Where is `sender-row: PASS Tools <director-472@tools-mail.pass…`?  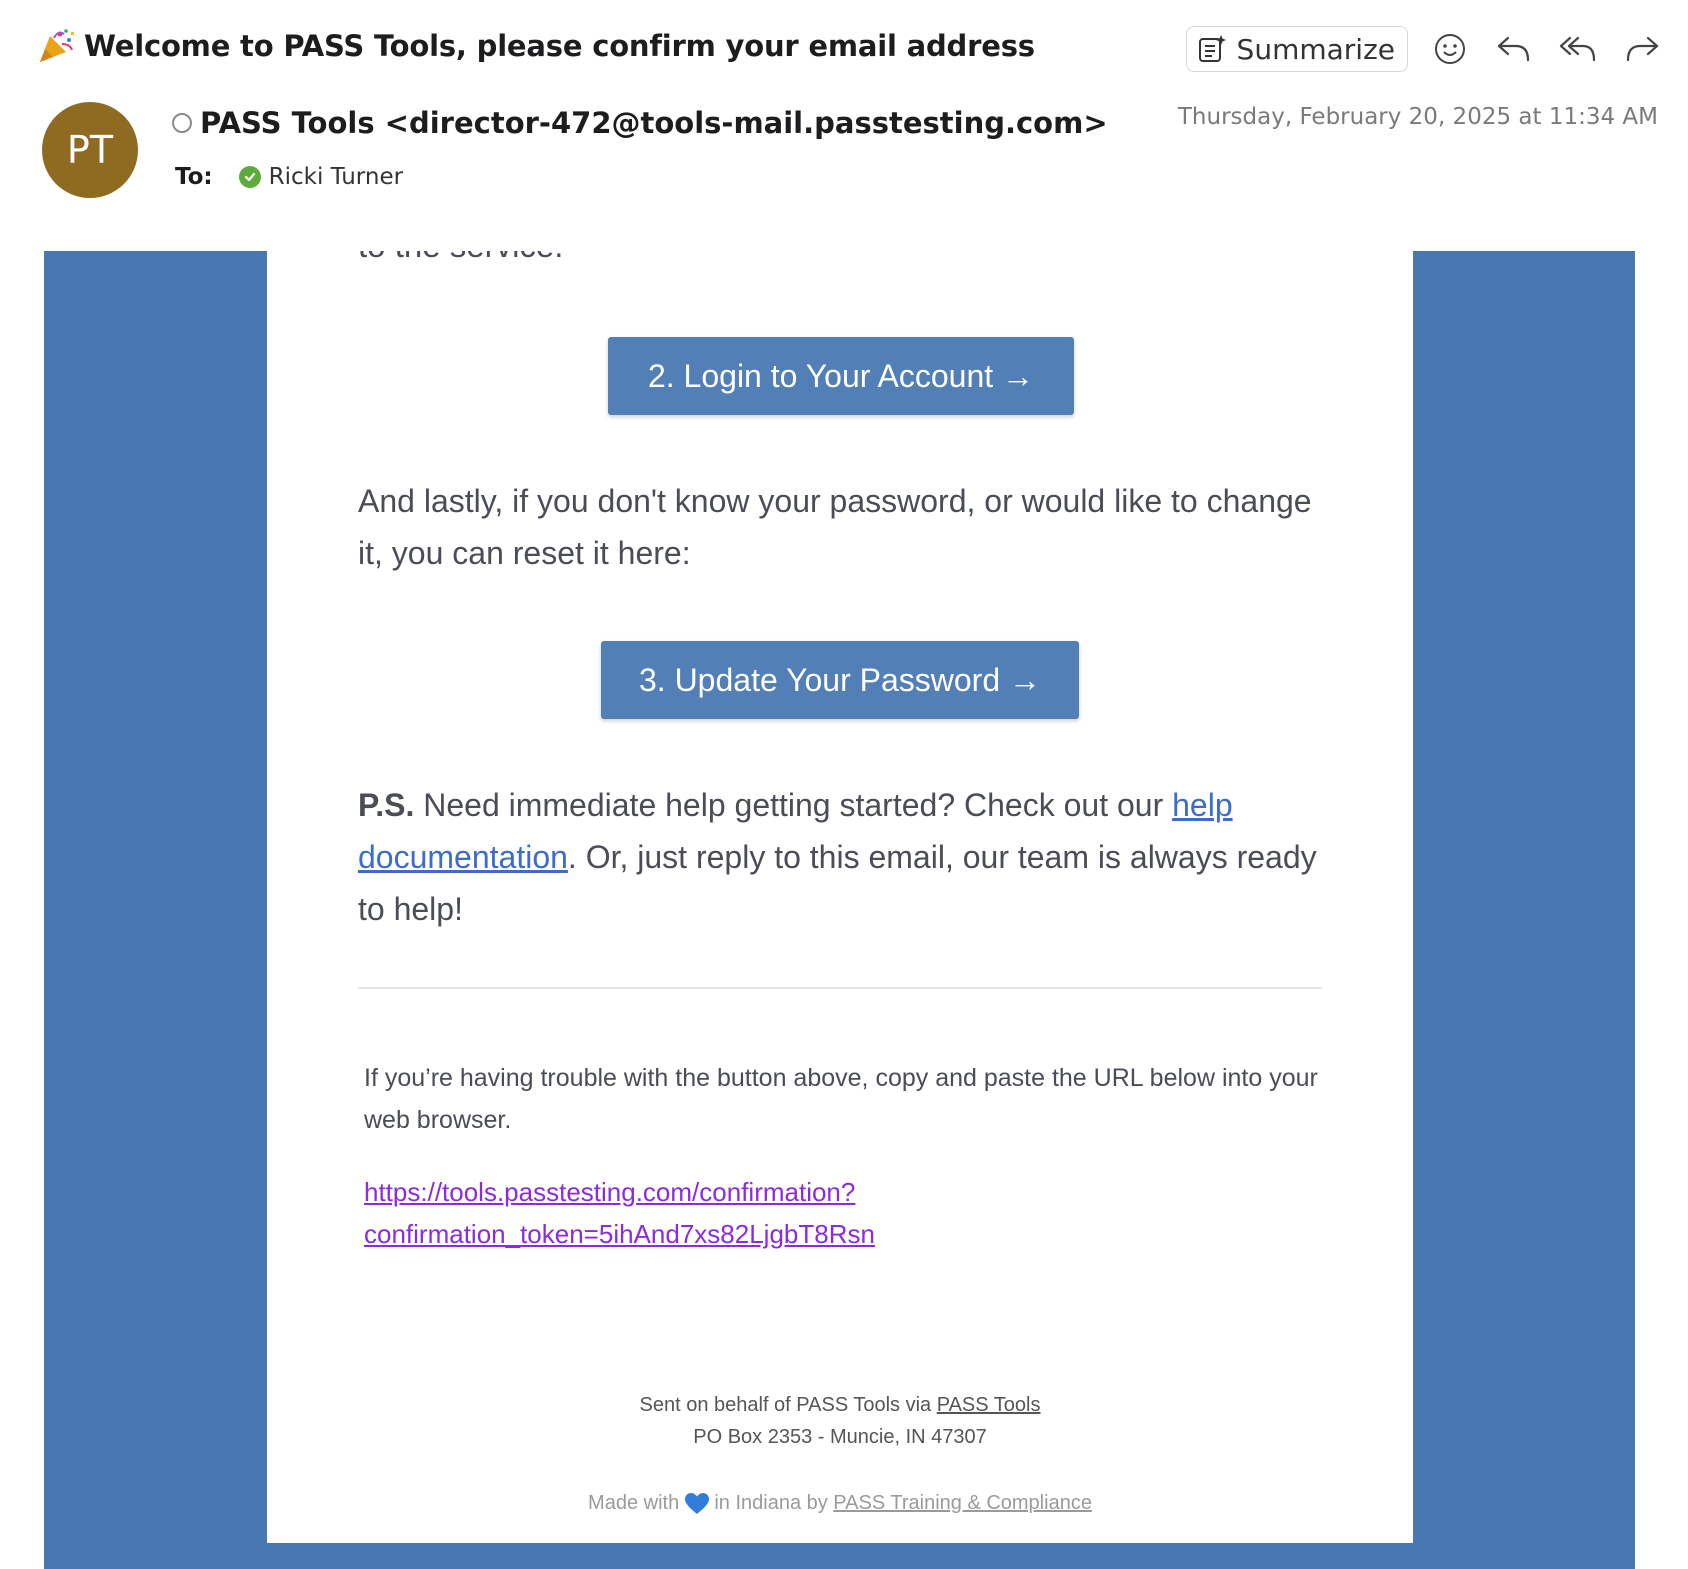 sender-row: PASS Tools <director-472@tools-mail.pass… is located at coordinates (640, 123).